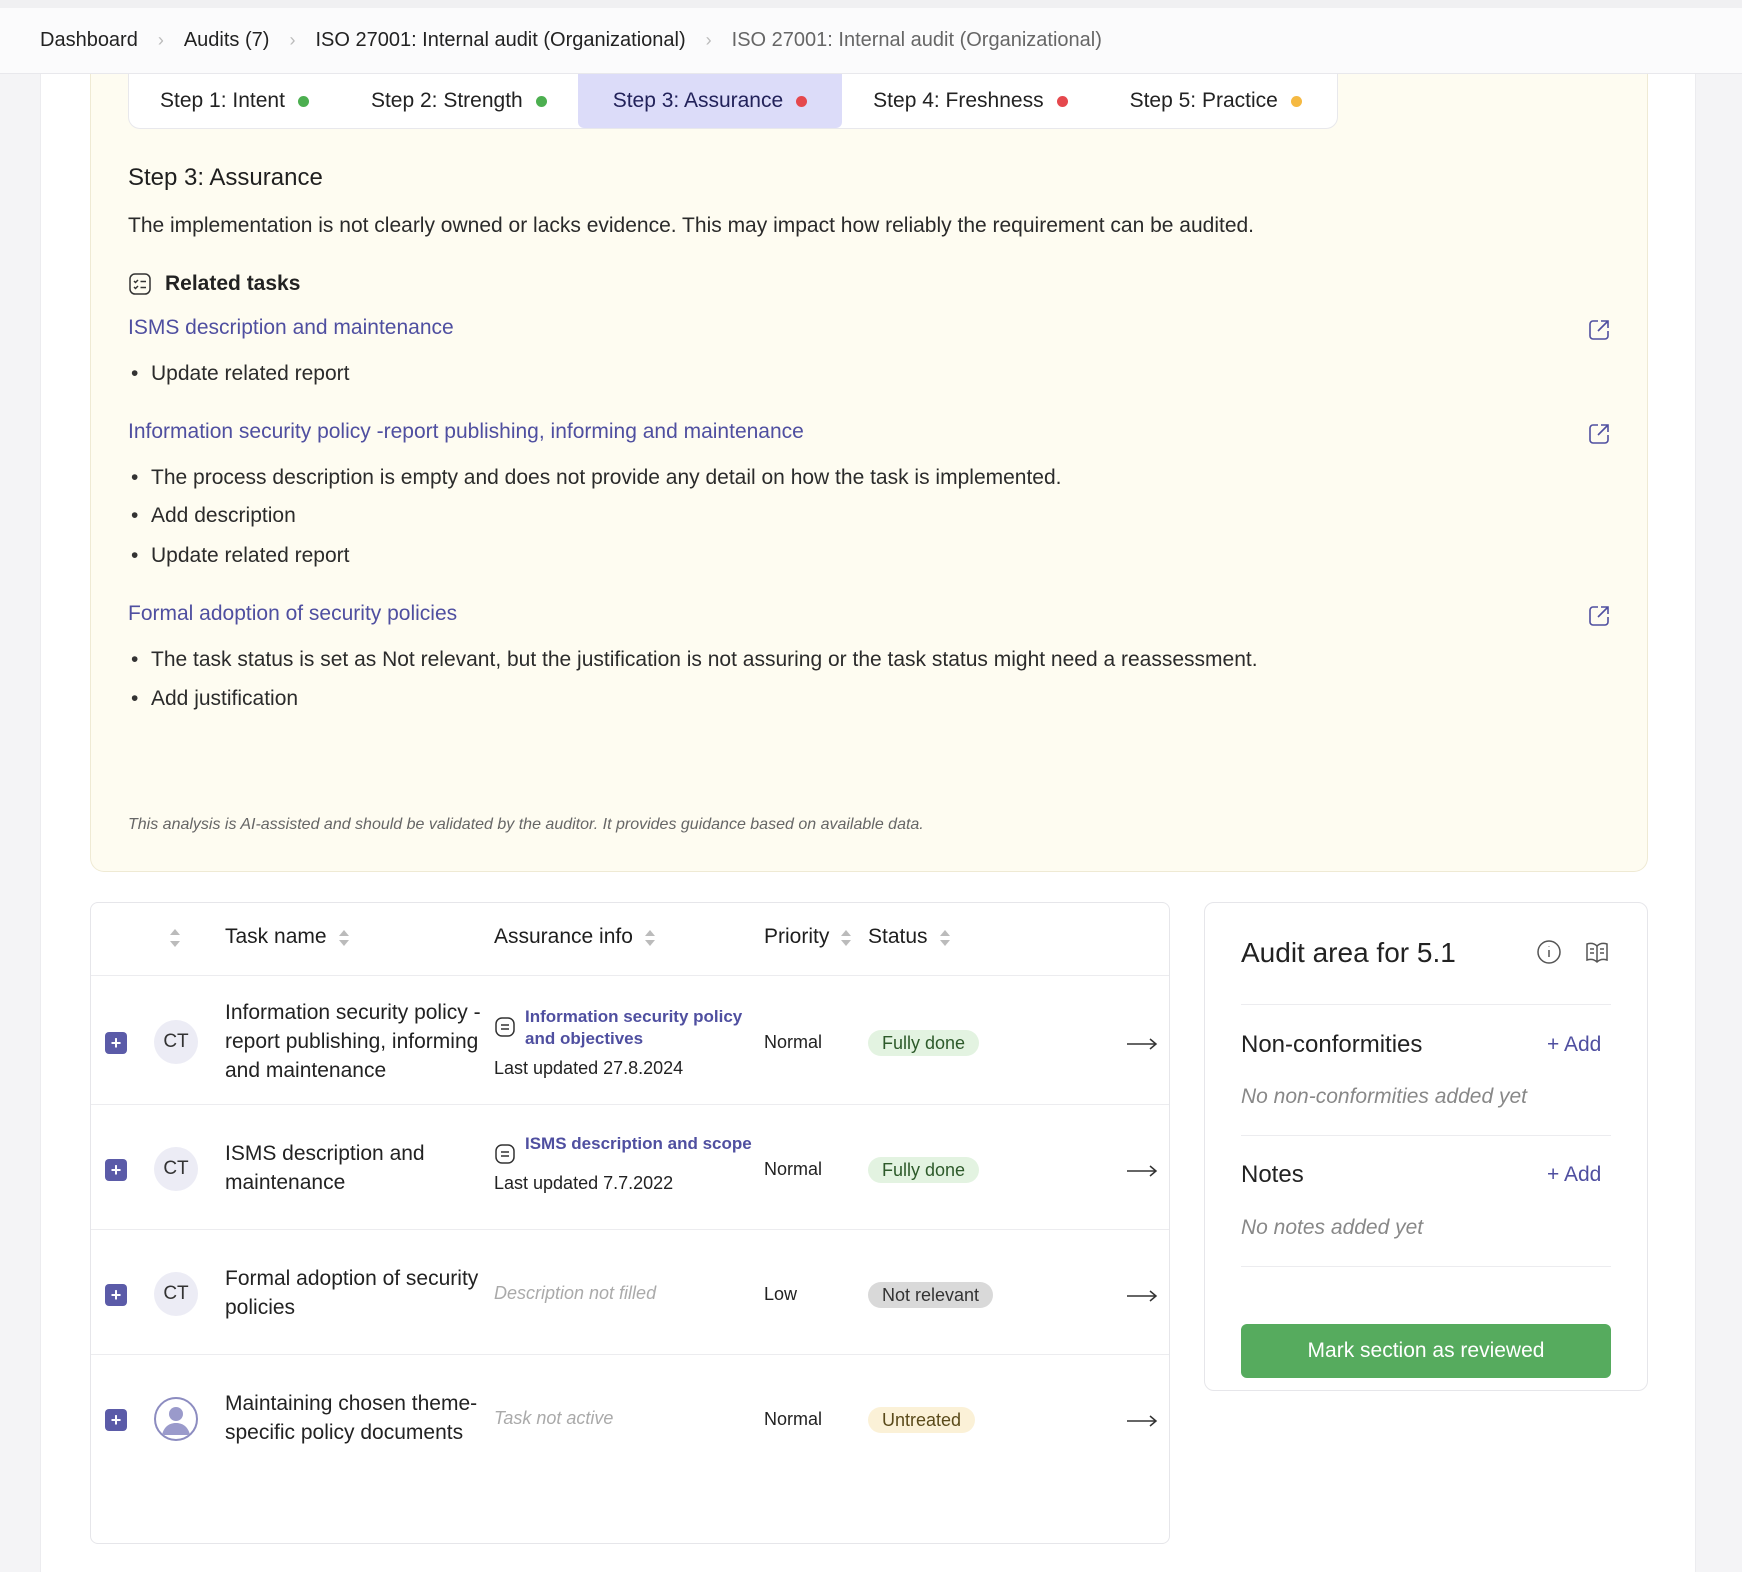  I want to click on mark-reviewed-button: Mark section as reviewed, so click(1426, 1351).